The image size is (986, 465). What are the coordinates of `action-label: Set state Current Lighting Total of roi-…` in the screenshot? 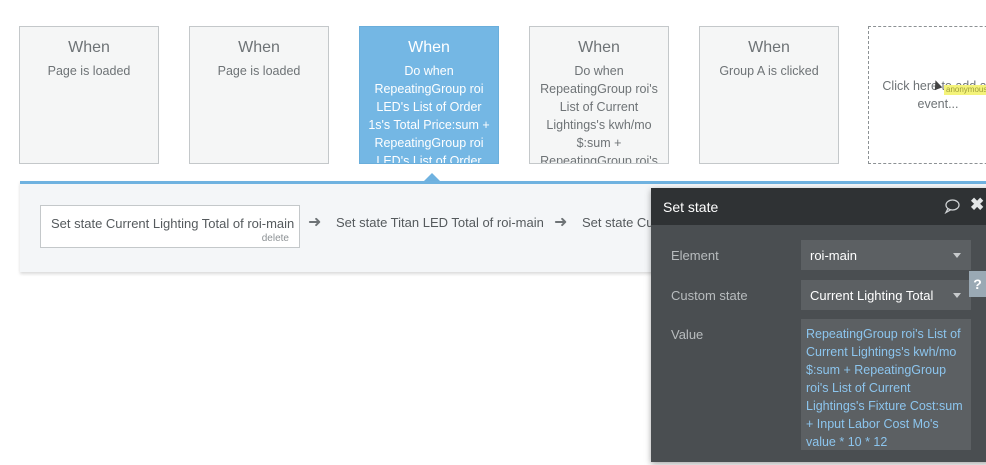 It's located at (173, 223).